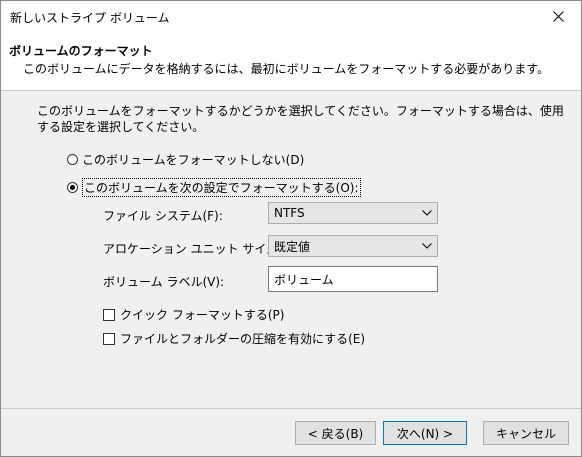  I want to click on radio-no-format-label: このボリュームをフォーマットしない(D), so click(193, 160).